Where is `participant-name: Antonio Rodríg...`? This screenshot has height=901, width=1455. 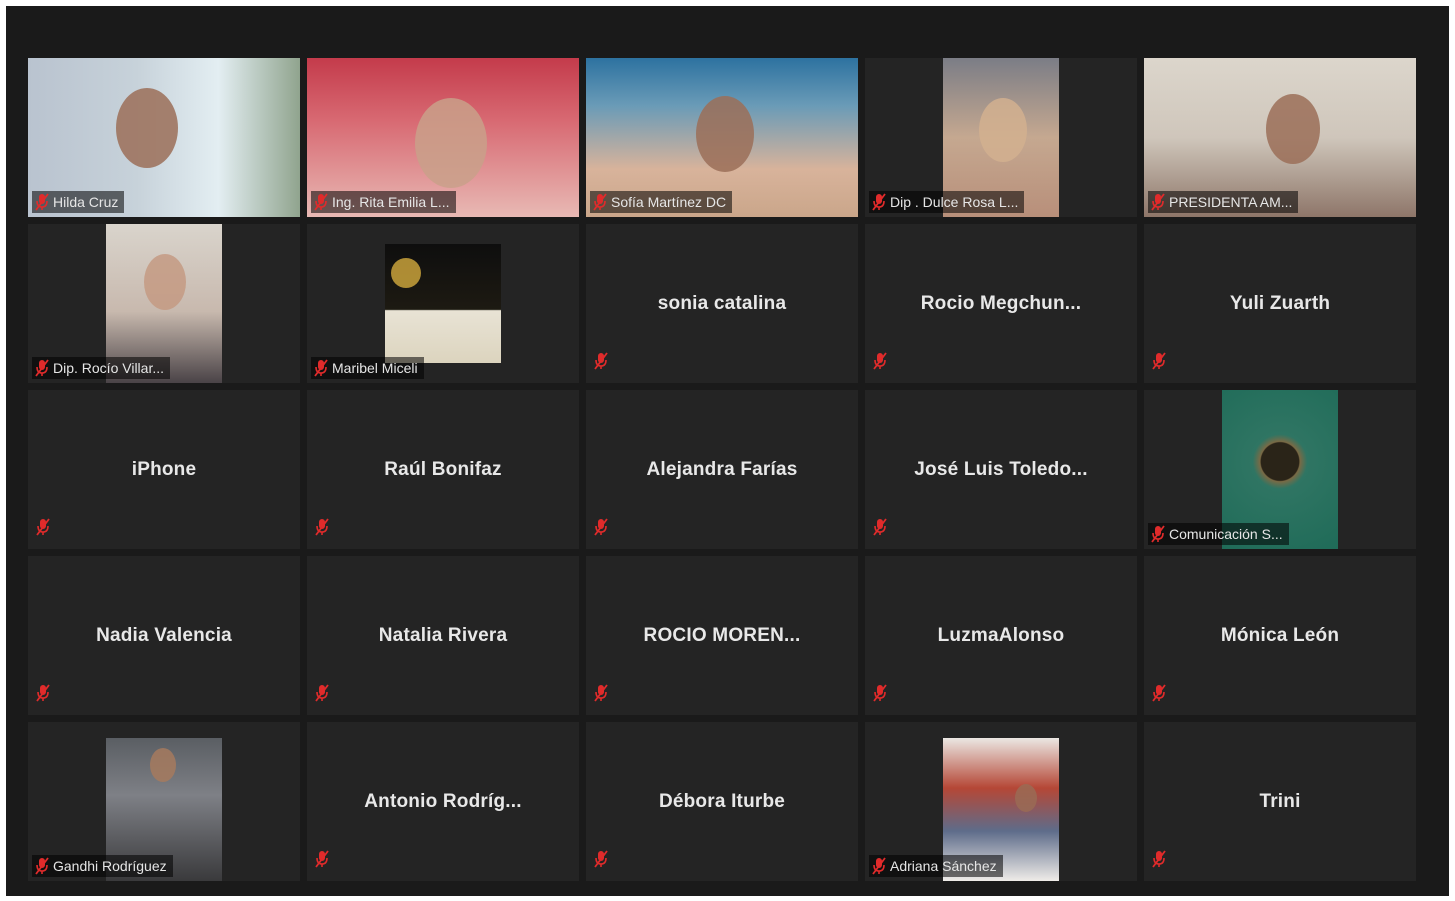 participant-name: Antonio Rodríg... is located at coordinates (443, 801).